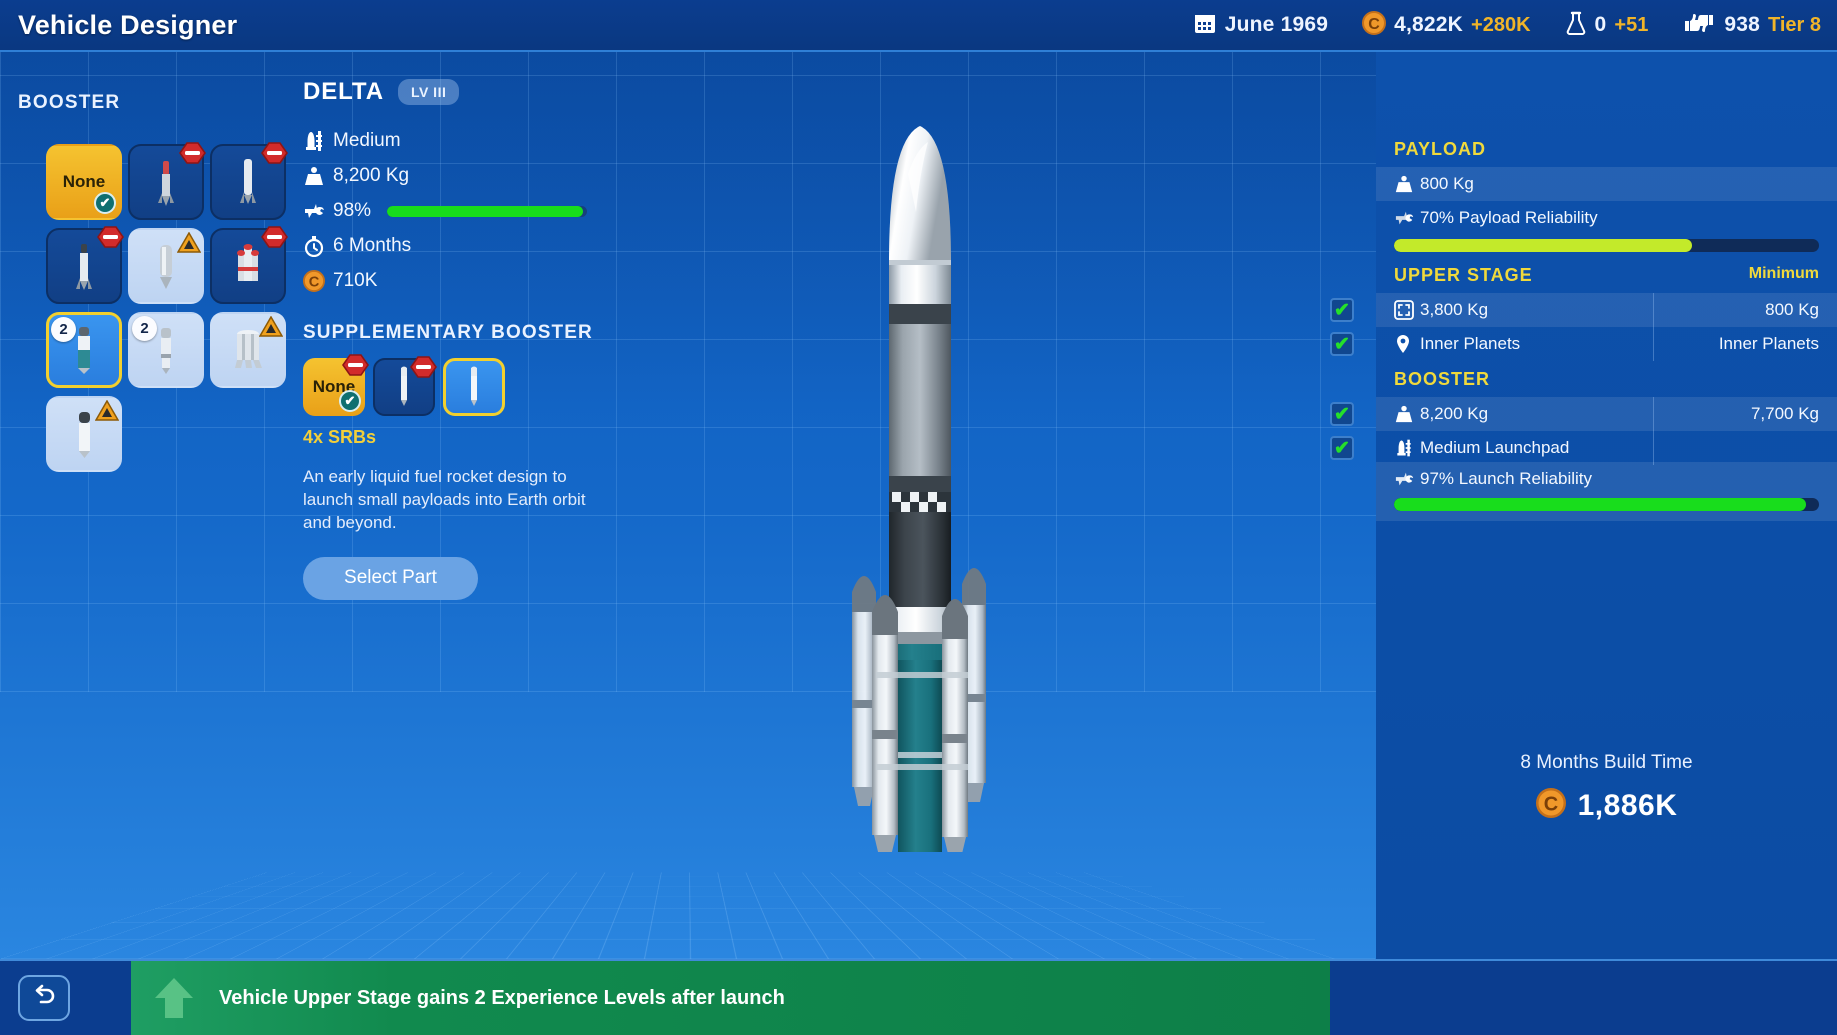 This screenshot has width=1837, height=1035. What do you see at coordinates (1583, 414) in the screenshot?
I see `booster-mass-row: ✔ 8,200 Kg 7,700 Kg` at bounding box center [1583, 414].